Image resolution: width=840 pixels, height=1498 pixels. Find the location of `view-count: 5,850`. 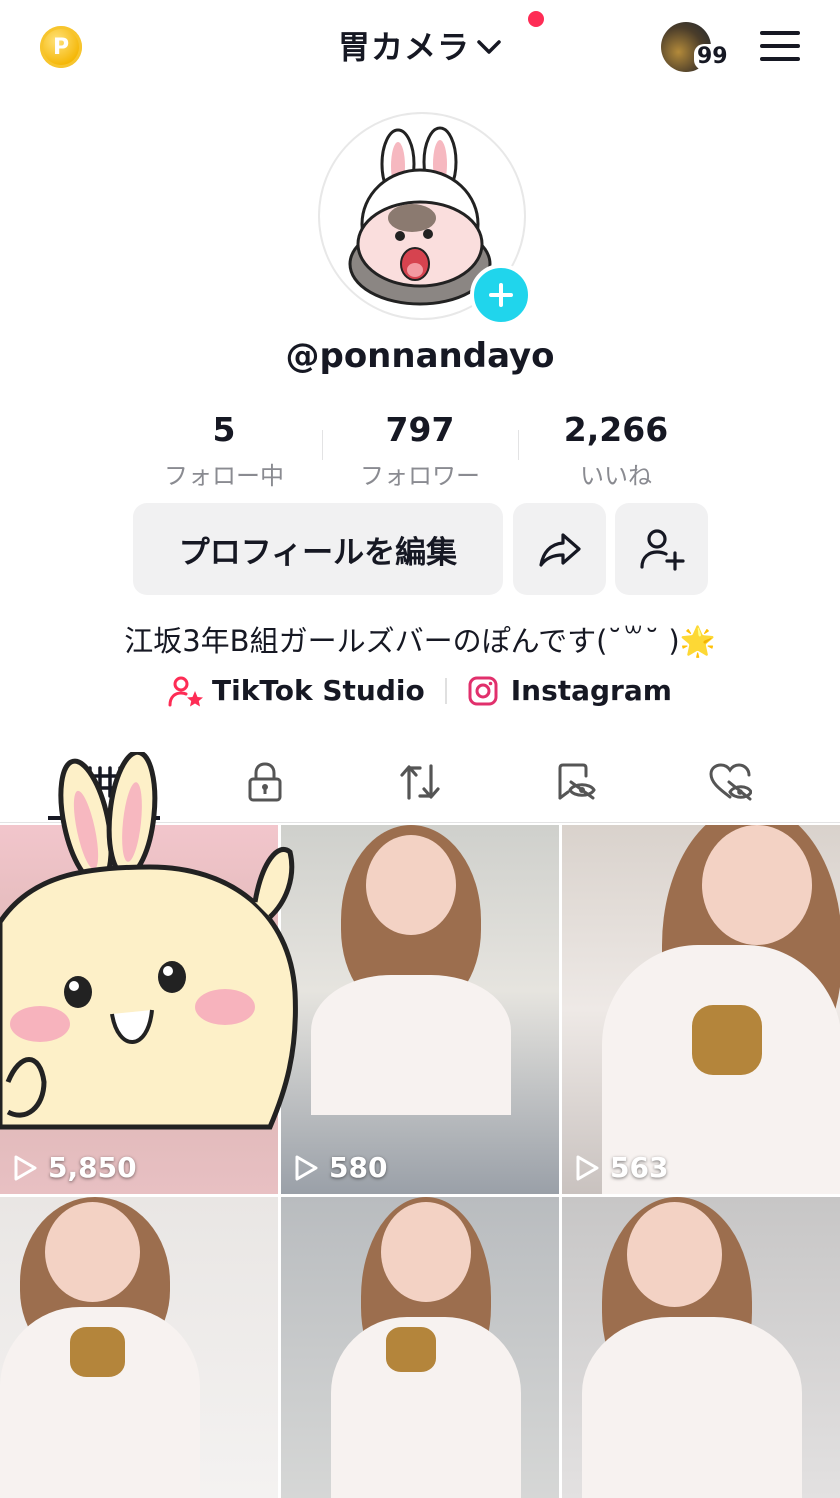

view-count: 5,850 is located at coordinates (74, 1167).